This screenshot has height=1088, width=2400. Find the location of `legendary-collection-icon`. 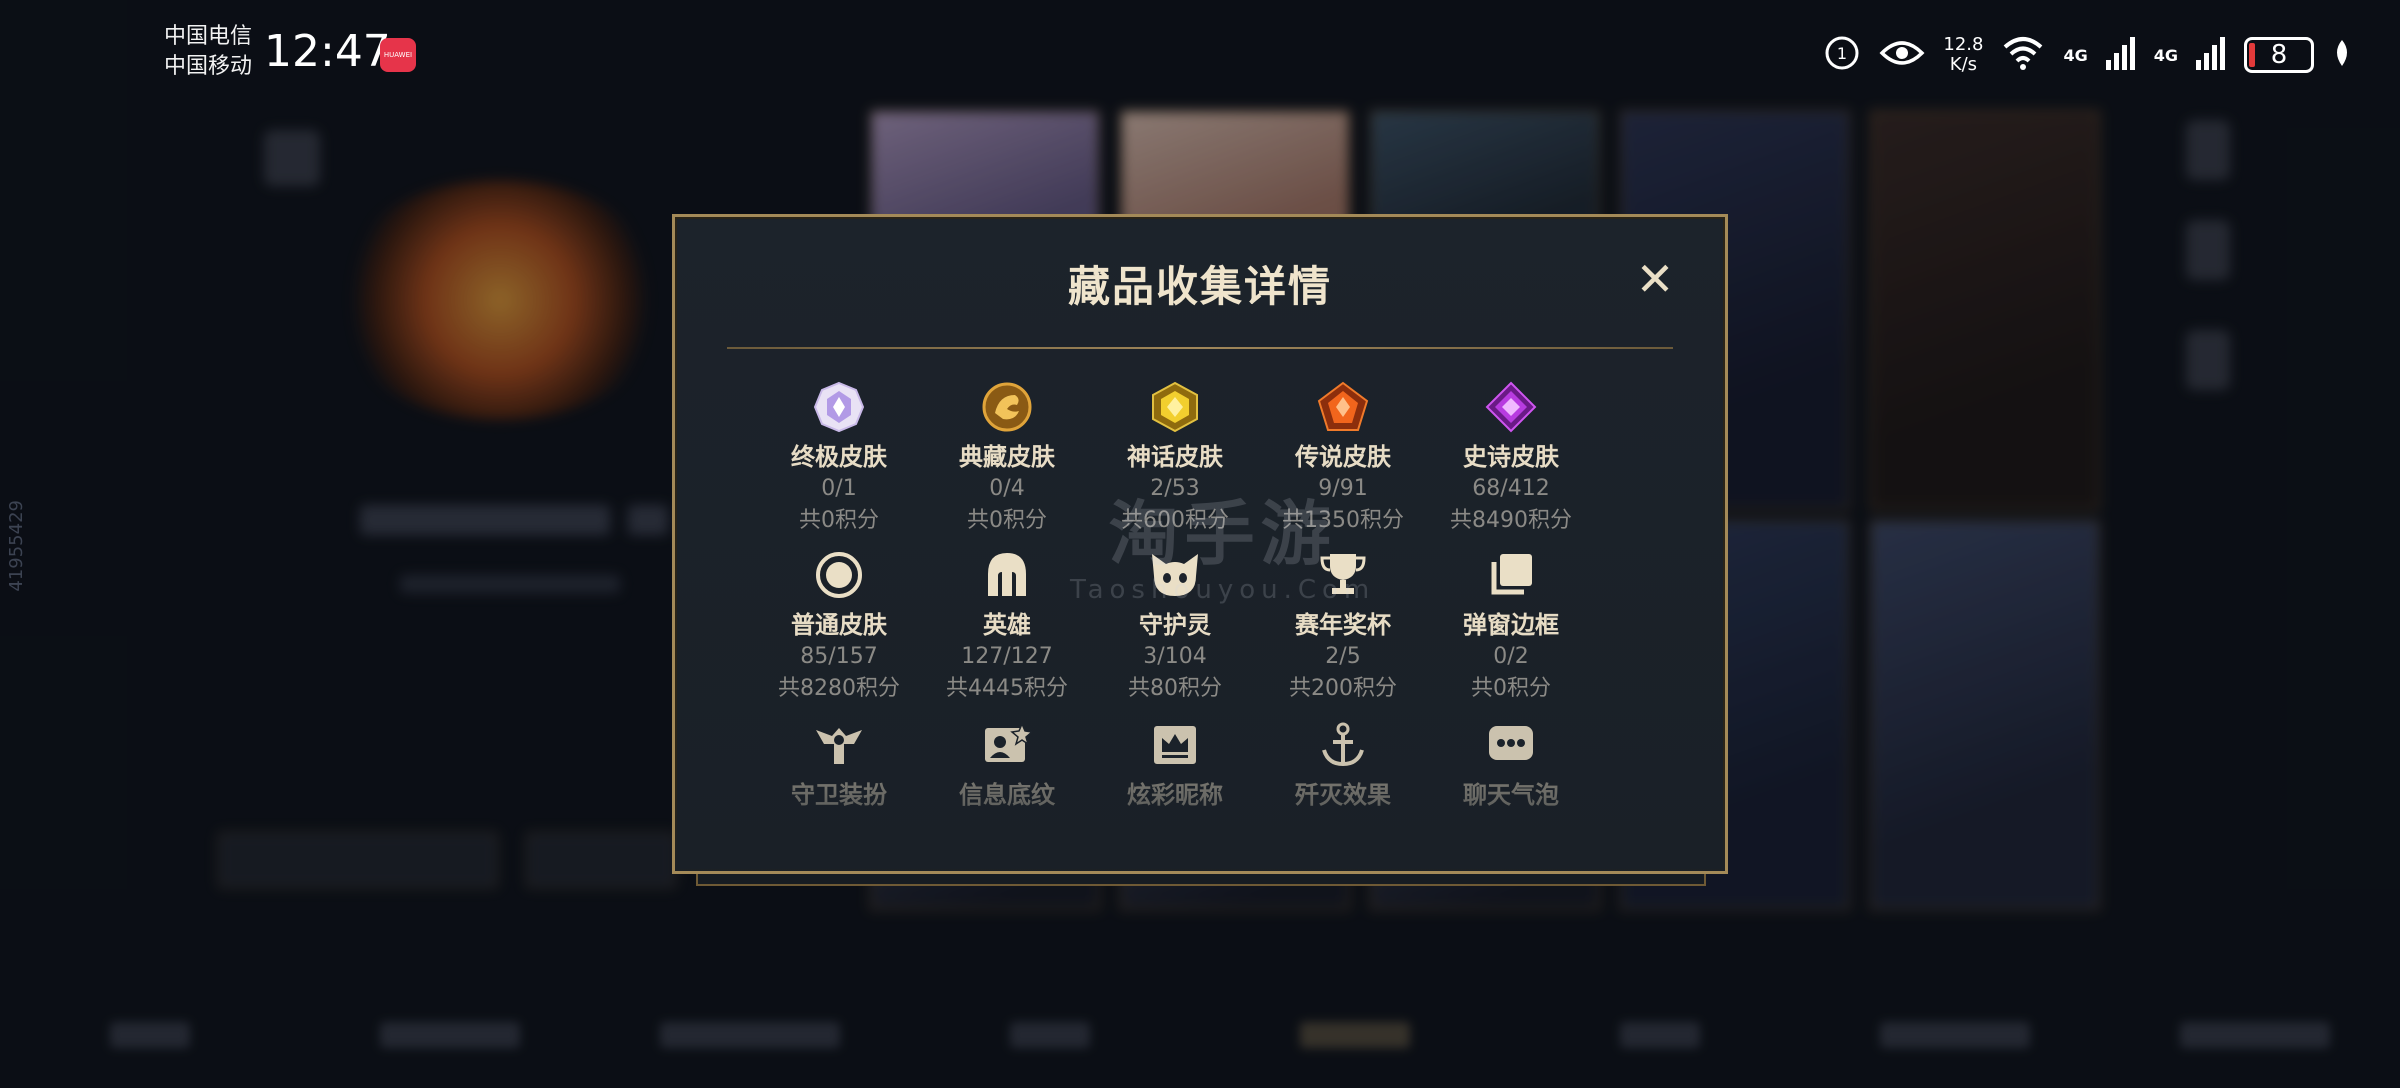

legendary-collection-icon is located at coordinates (1007, 407).